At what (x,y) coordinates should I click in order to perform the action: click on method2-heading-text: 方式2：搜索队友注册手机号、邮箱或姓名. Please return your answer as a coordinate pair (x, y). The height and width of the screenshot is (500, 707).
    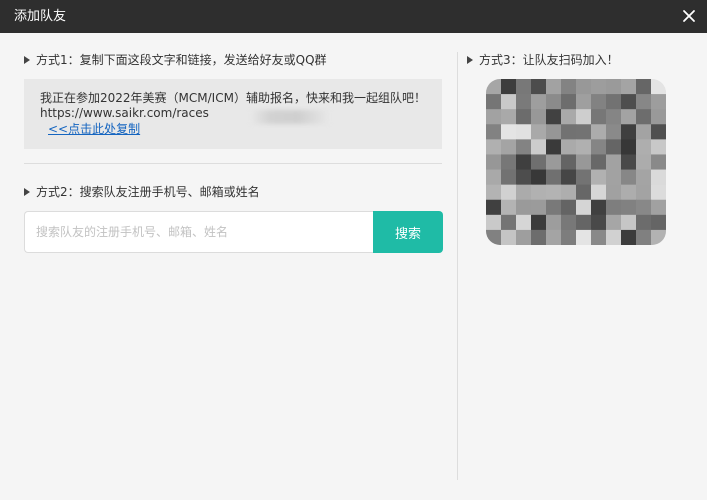
    Looking at the image, I should click on (148, 192).